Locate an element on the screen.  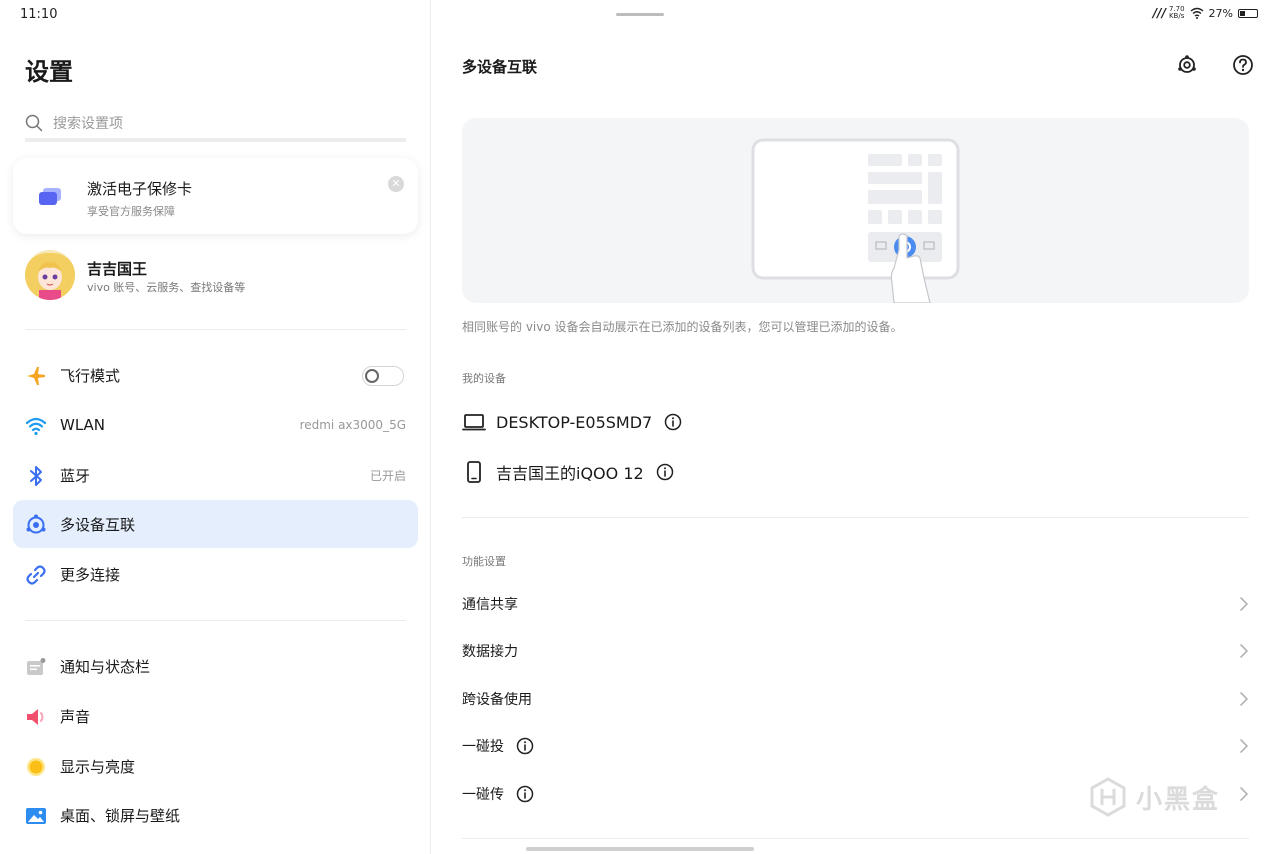
brightness-icon is located at coordinates (36, 767).